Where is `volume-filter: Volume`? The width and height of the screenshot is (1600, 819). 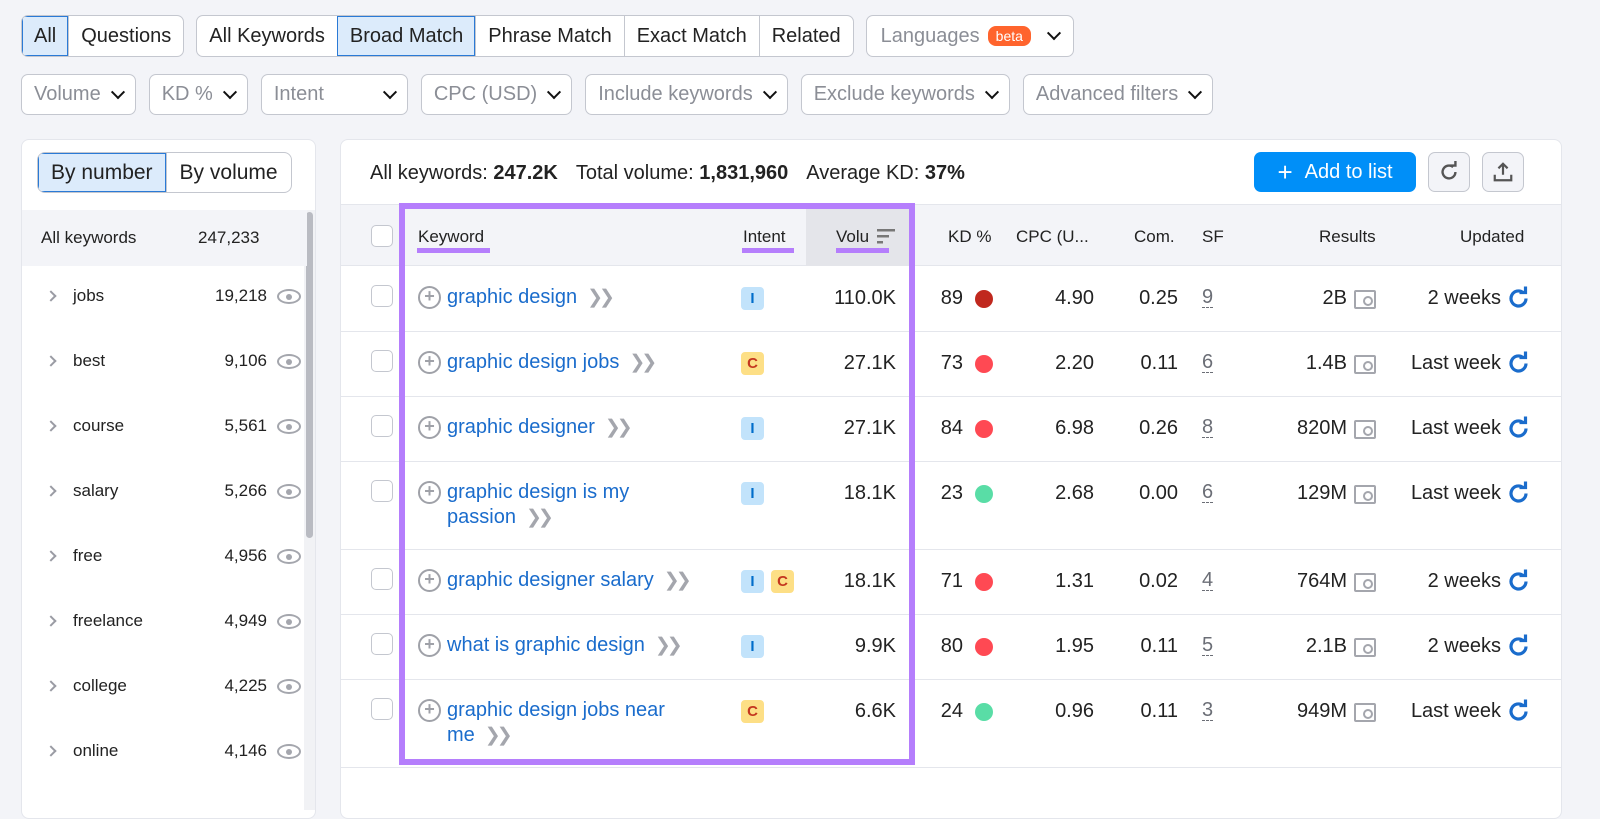
volume-filter: Volume is located at coordinates (78, 94).